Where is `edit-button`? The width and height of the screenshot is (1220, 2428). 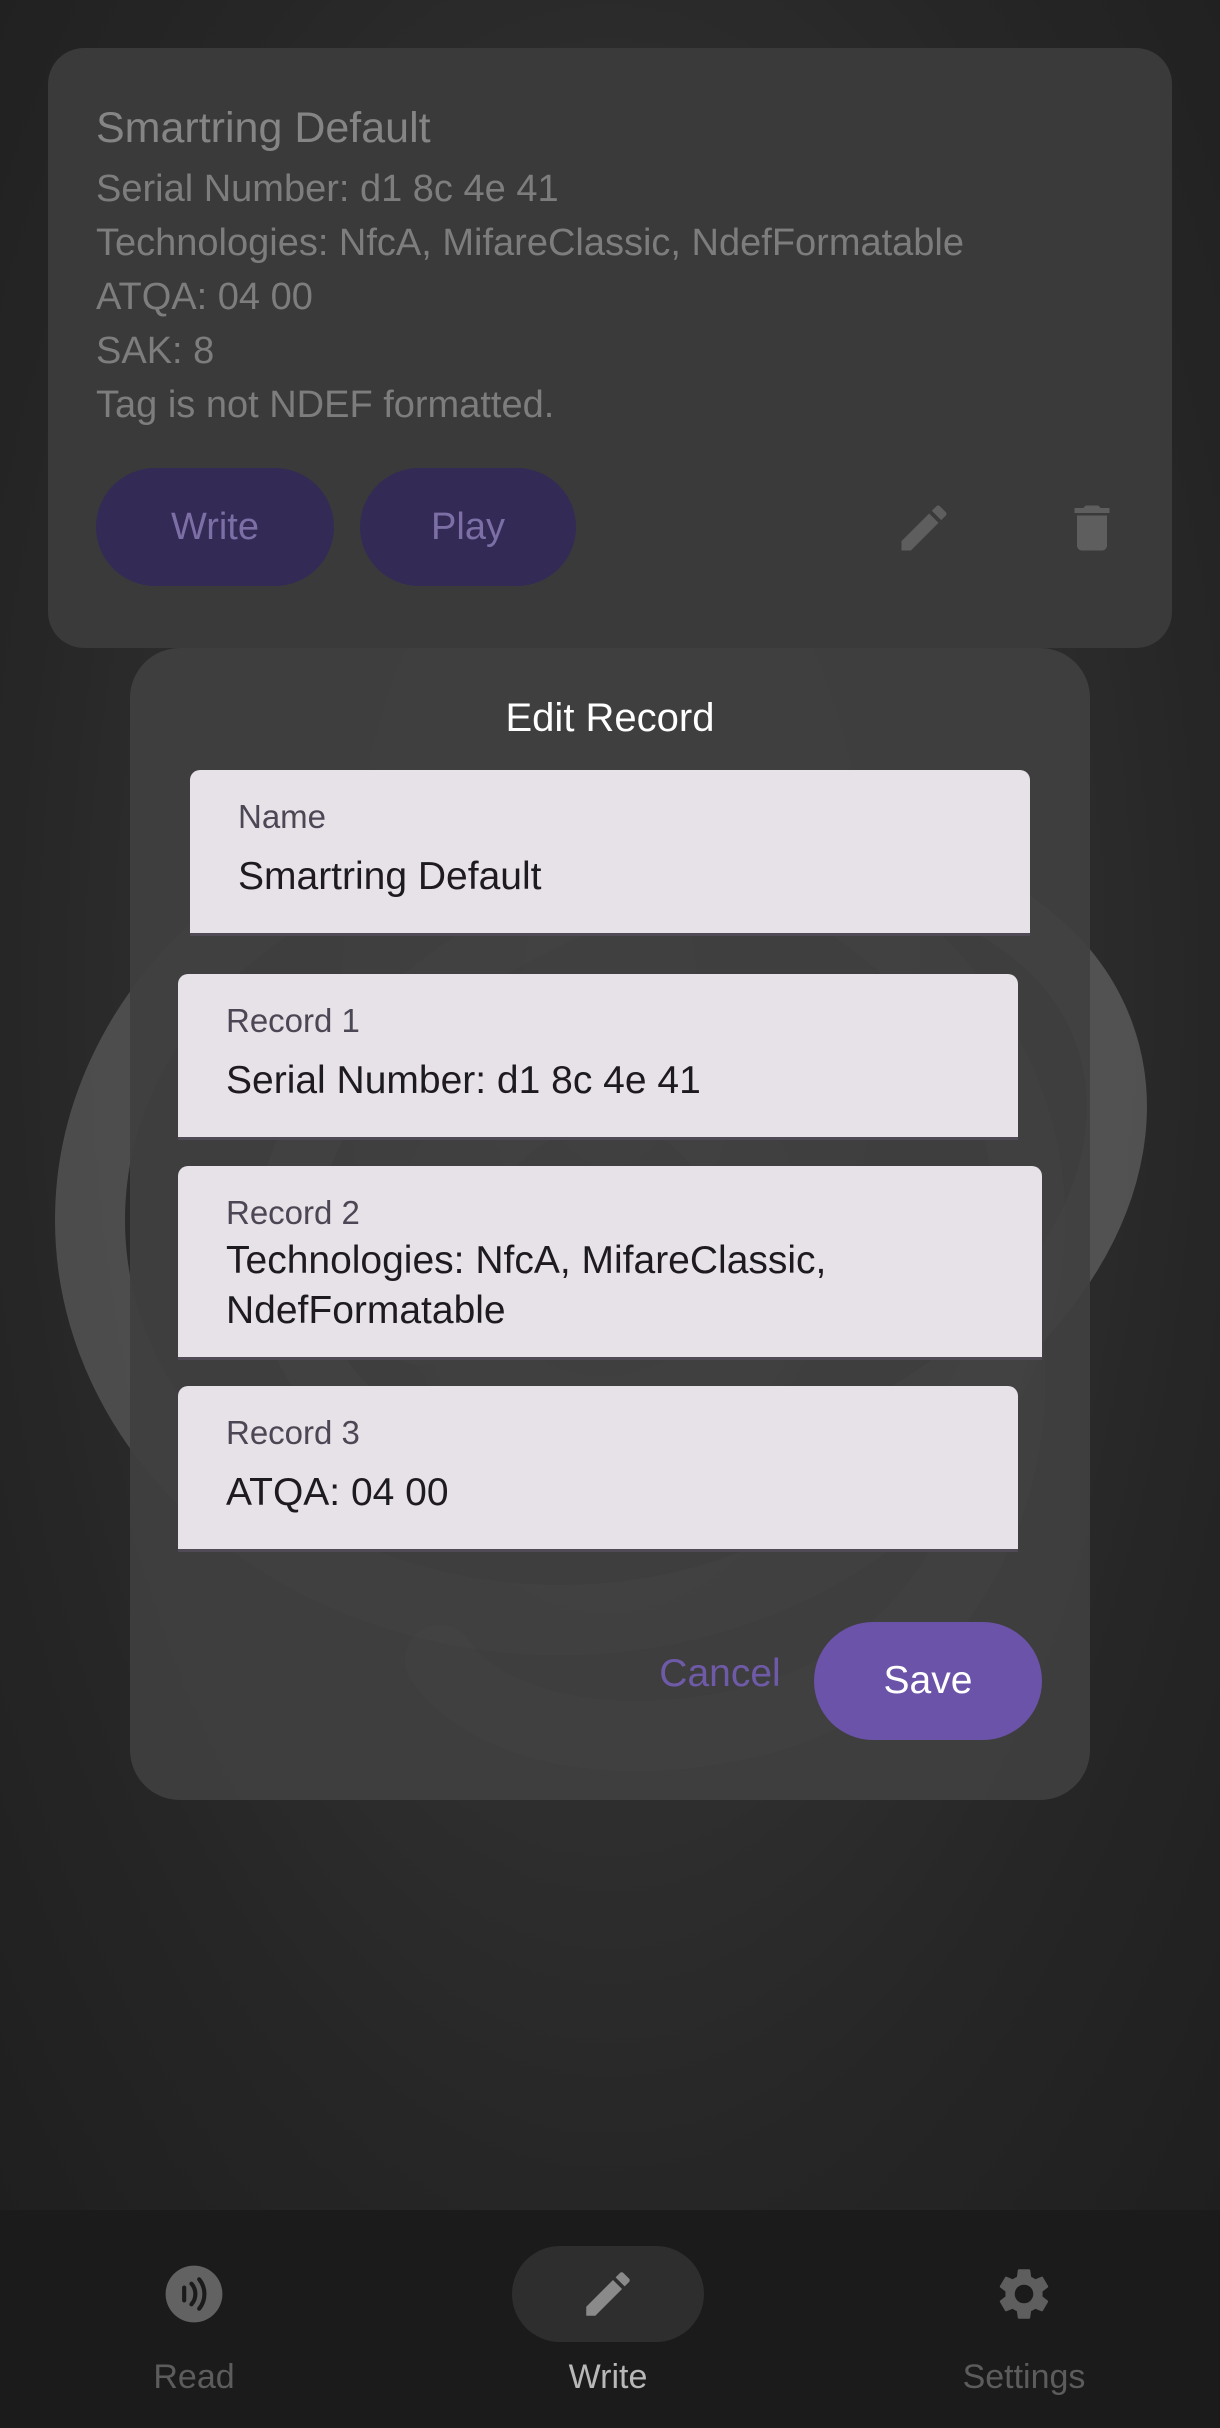 edit-button is located at coordinates (924, 528).